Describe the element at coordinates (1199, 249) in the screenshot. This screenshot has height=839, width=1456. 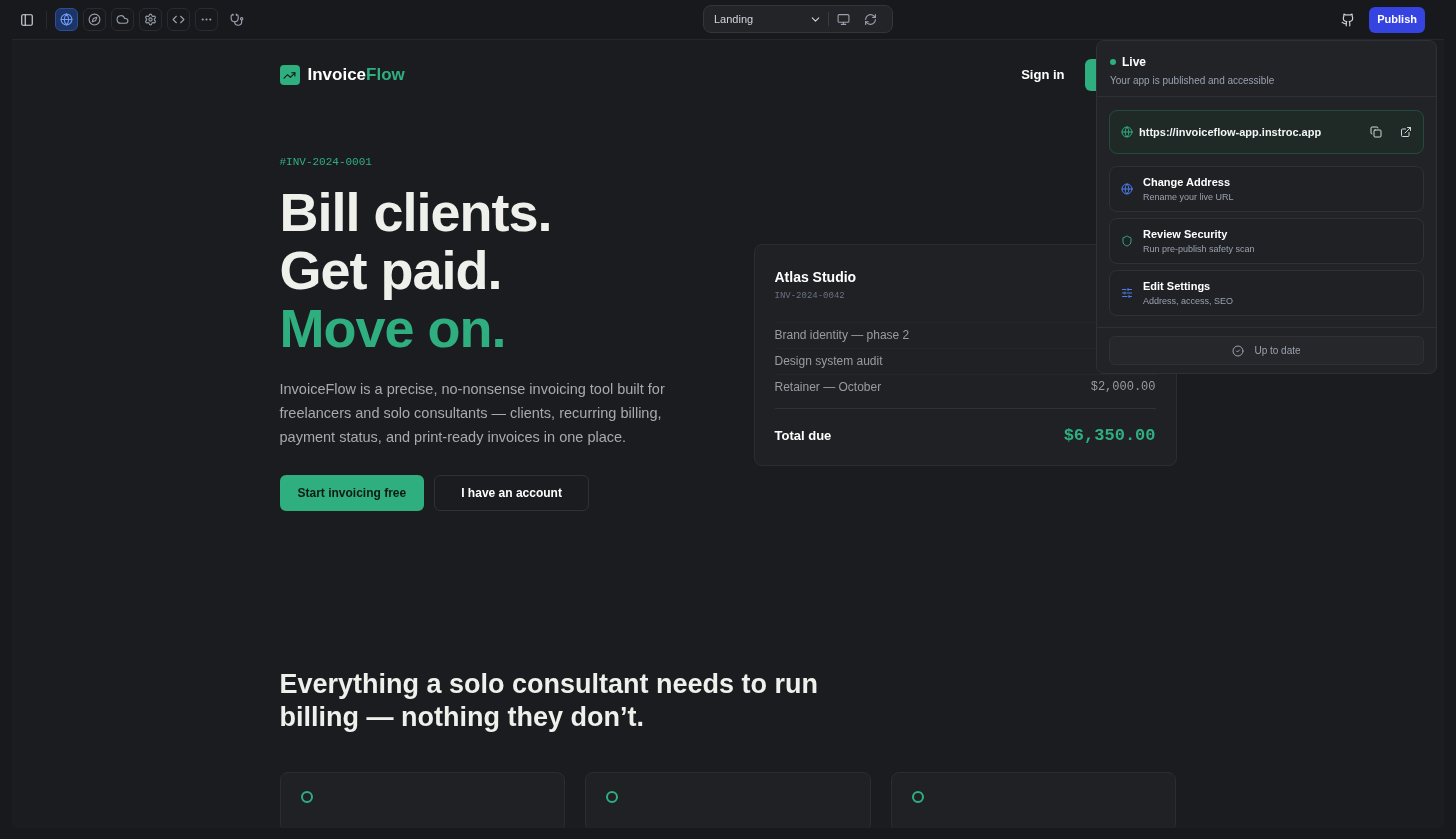
I see `action-subtitle: Run pre-publish safety scan` at that location.